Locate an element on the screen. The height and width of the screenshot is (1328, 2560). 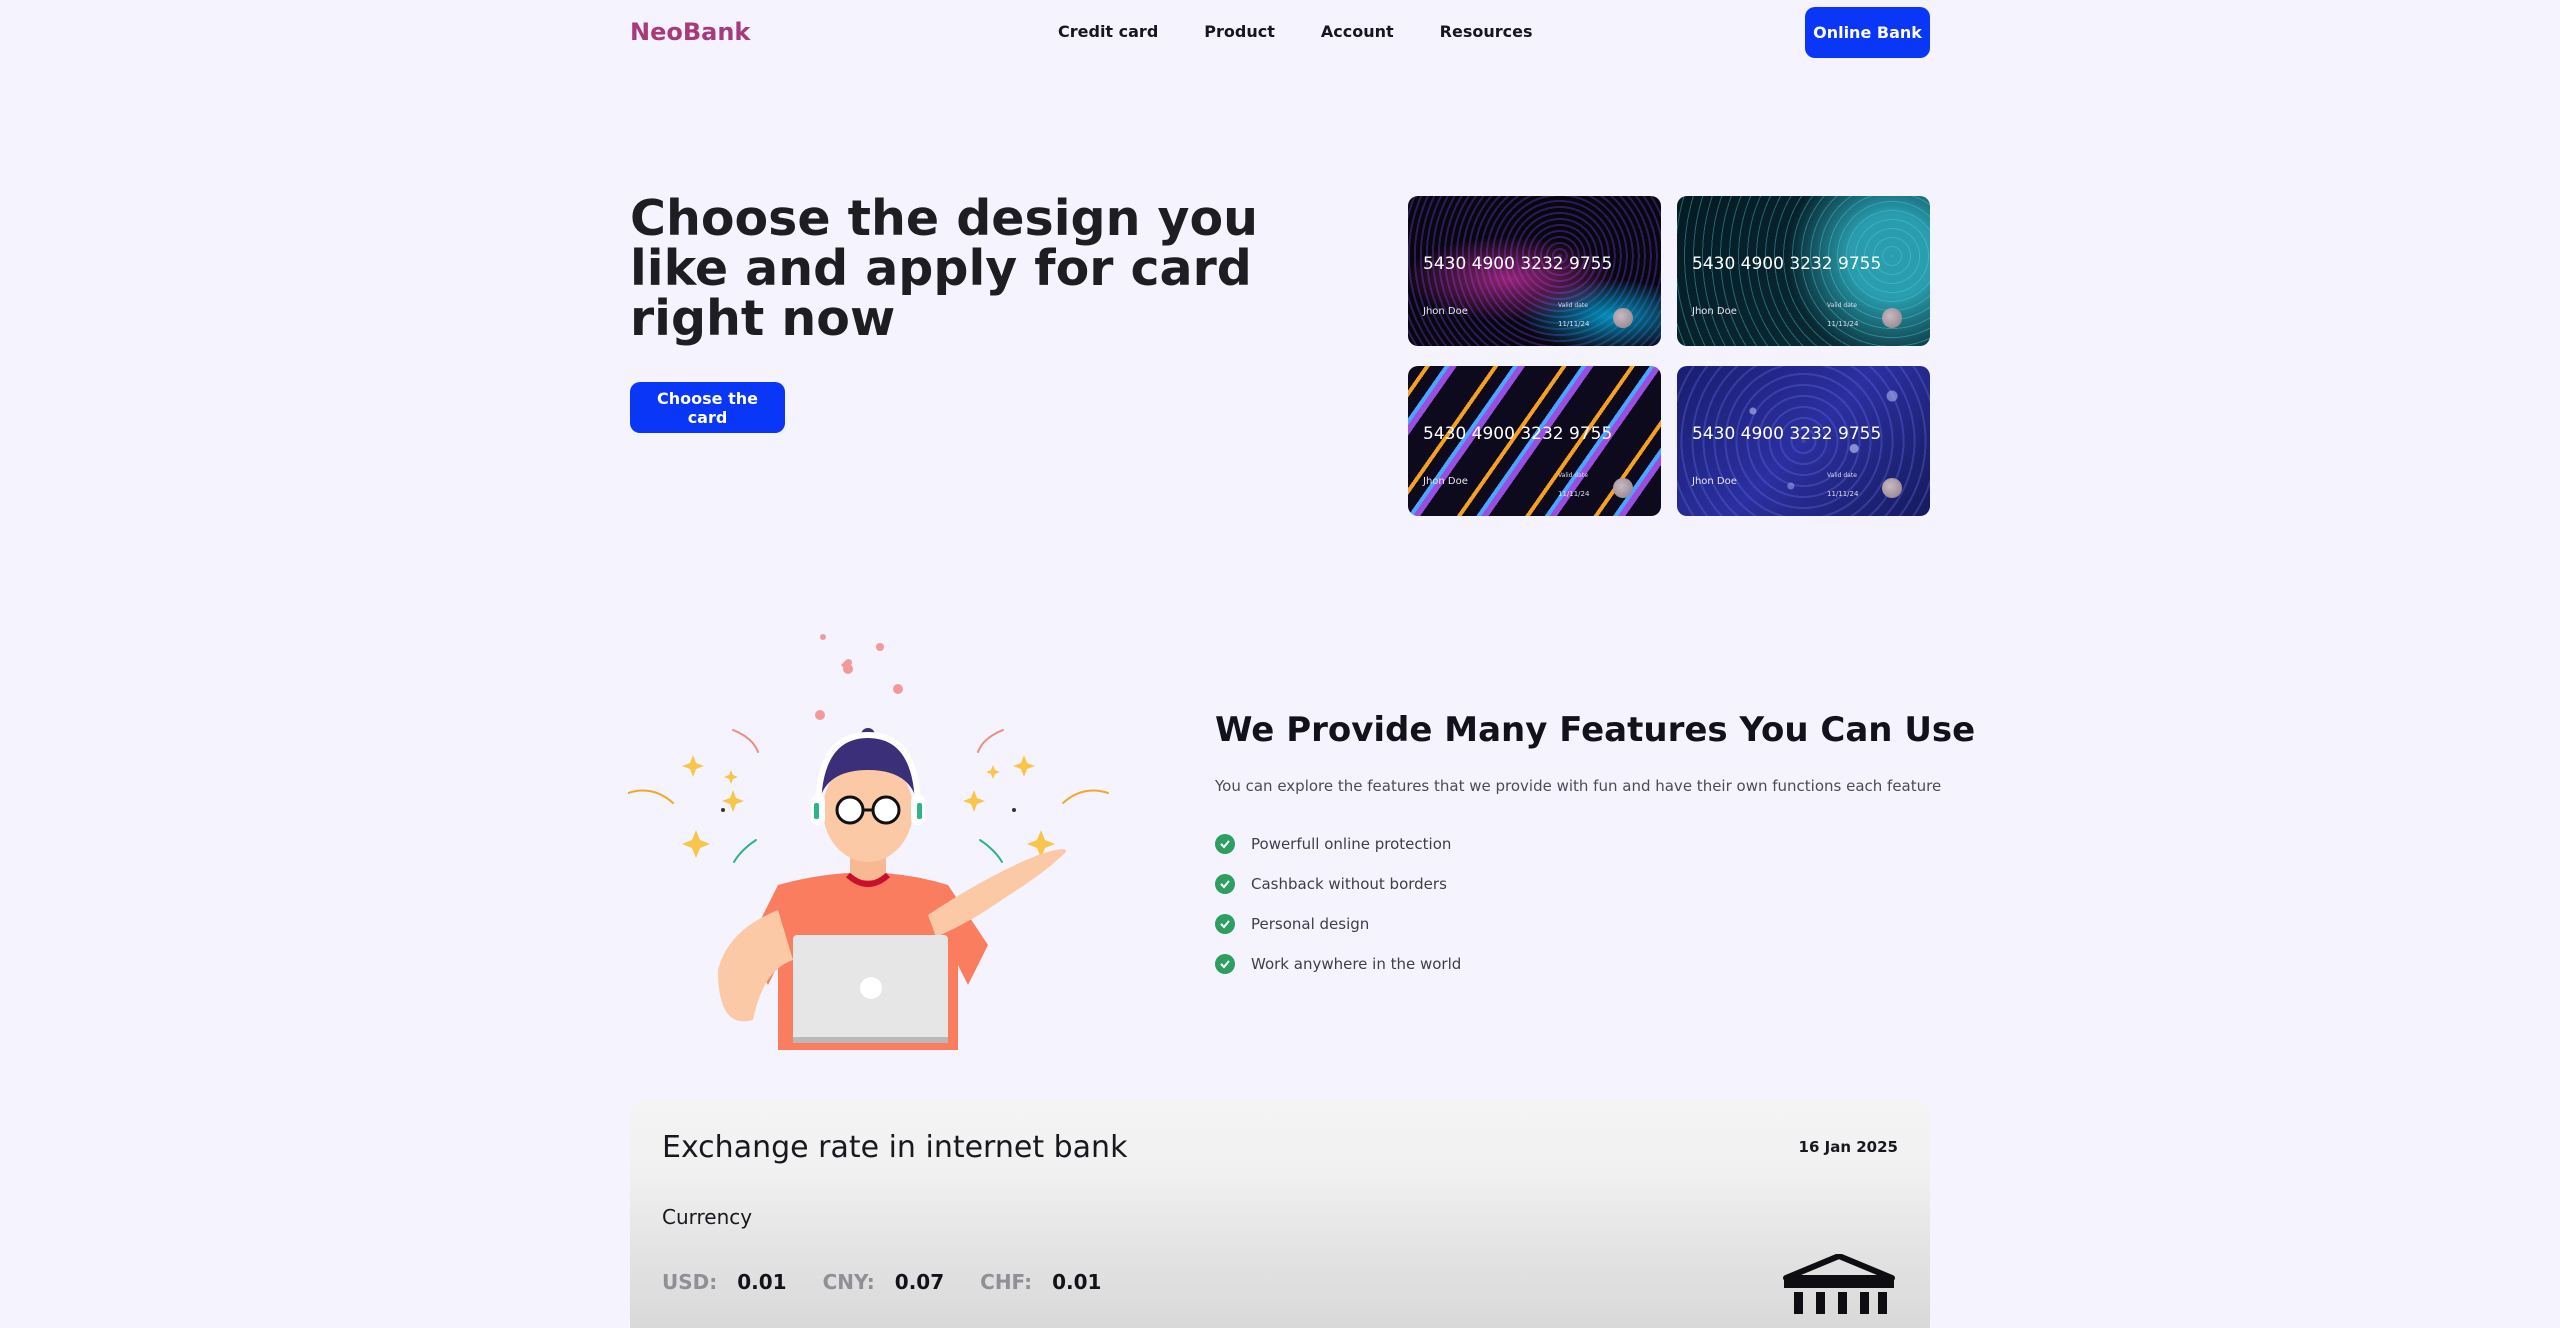
feature-item: Cashback without borders is located at coordinates (1338, 884).